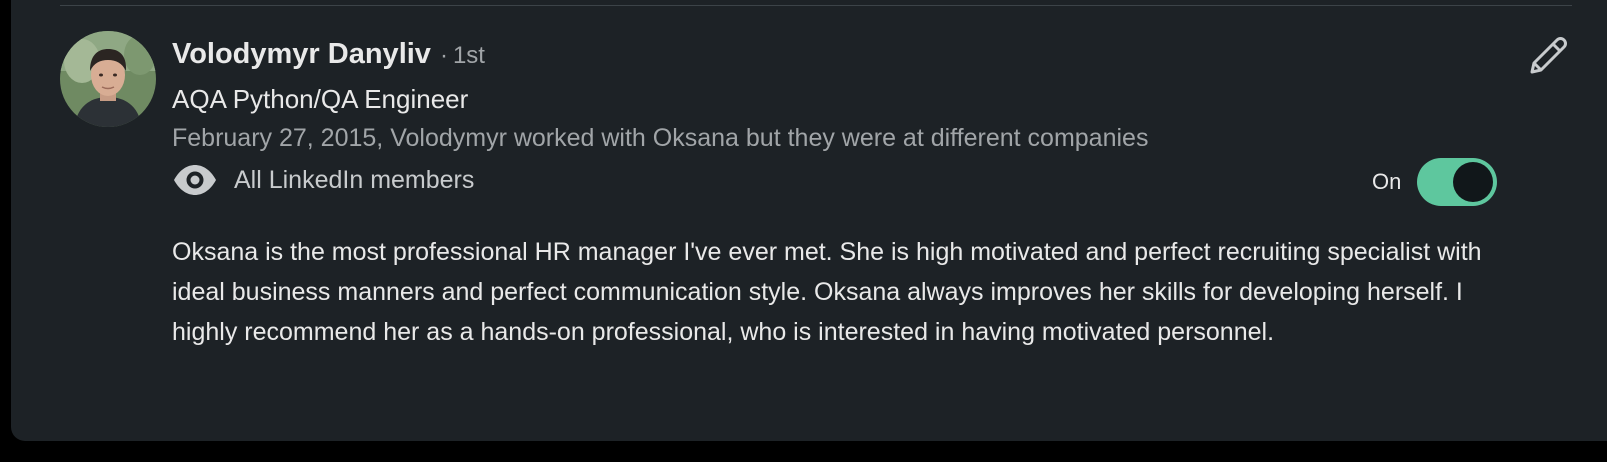 The width and height of the screenshot is (1607, 462). What do you see at coordinates (468, 55) in the screenshot?
I see `connection-degree: 1st` at bounding box center [468, 55].